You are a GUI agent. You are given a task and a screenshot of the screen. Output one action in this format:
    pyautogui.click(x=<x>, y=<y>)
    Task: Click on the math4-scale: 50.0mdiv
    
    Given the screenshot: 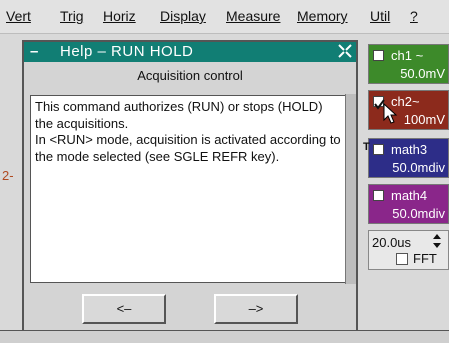 What is the action you would take?
    pyautogui.click(x=418, y=213)
    